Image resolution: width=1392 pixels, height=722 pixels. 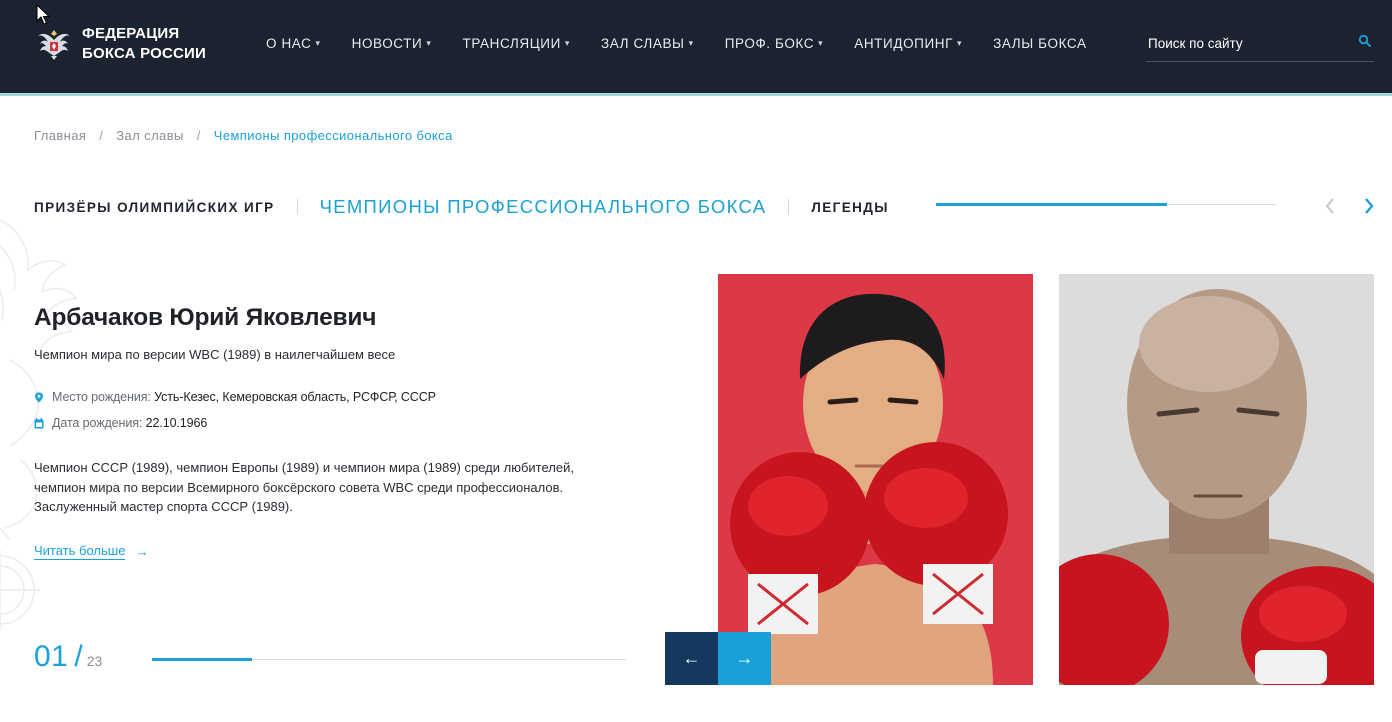 What do you see at coordinates (94, 661) in the screenshot?
I see `slide-counter-total: 23` at bounding box center [94, 661].